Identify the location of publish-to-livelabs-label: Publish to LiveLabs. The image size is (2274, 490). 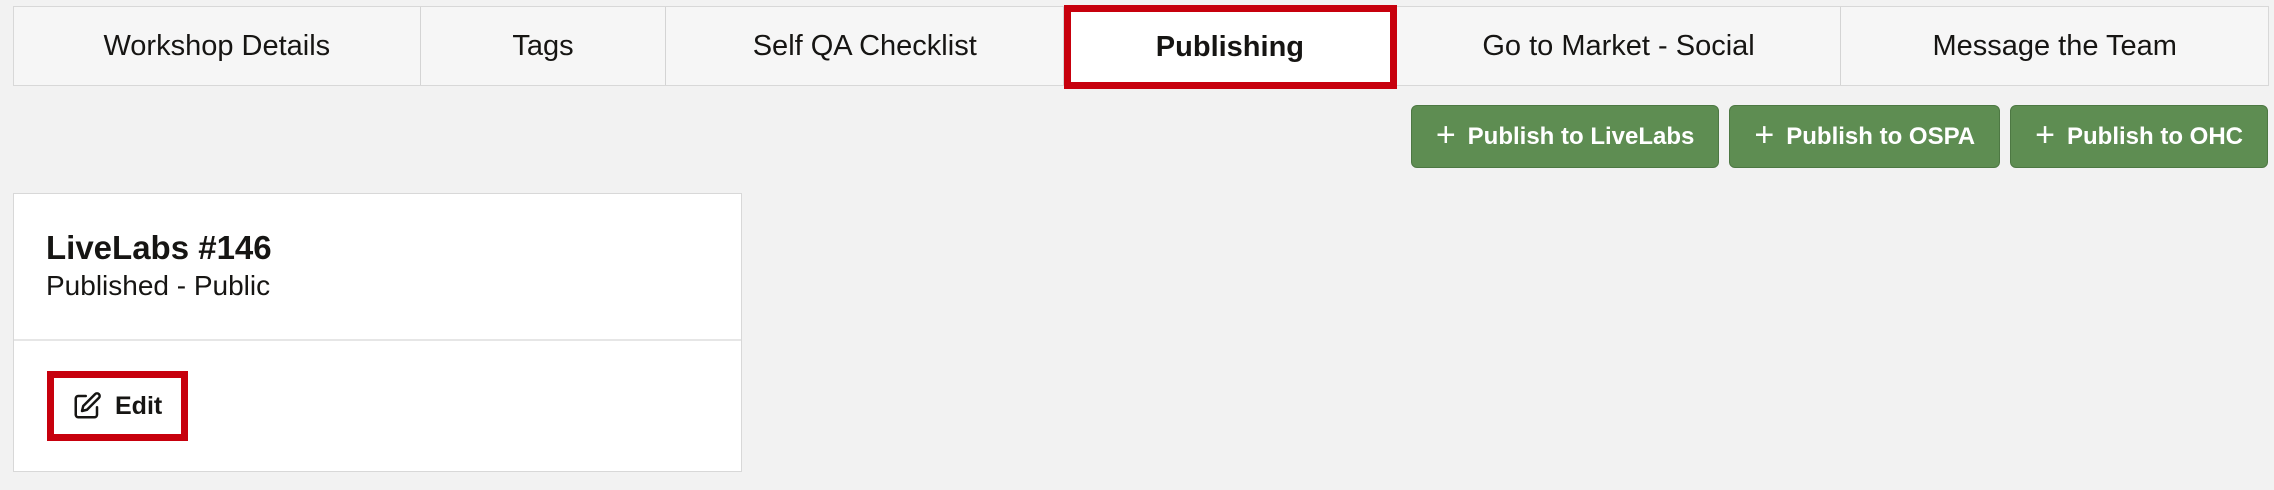
(1581, 136).